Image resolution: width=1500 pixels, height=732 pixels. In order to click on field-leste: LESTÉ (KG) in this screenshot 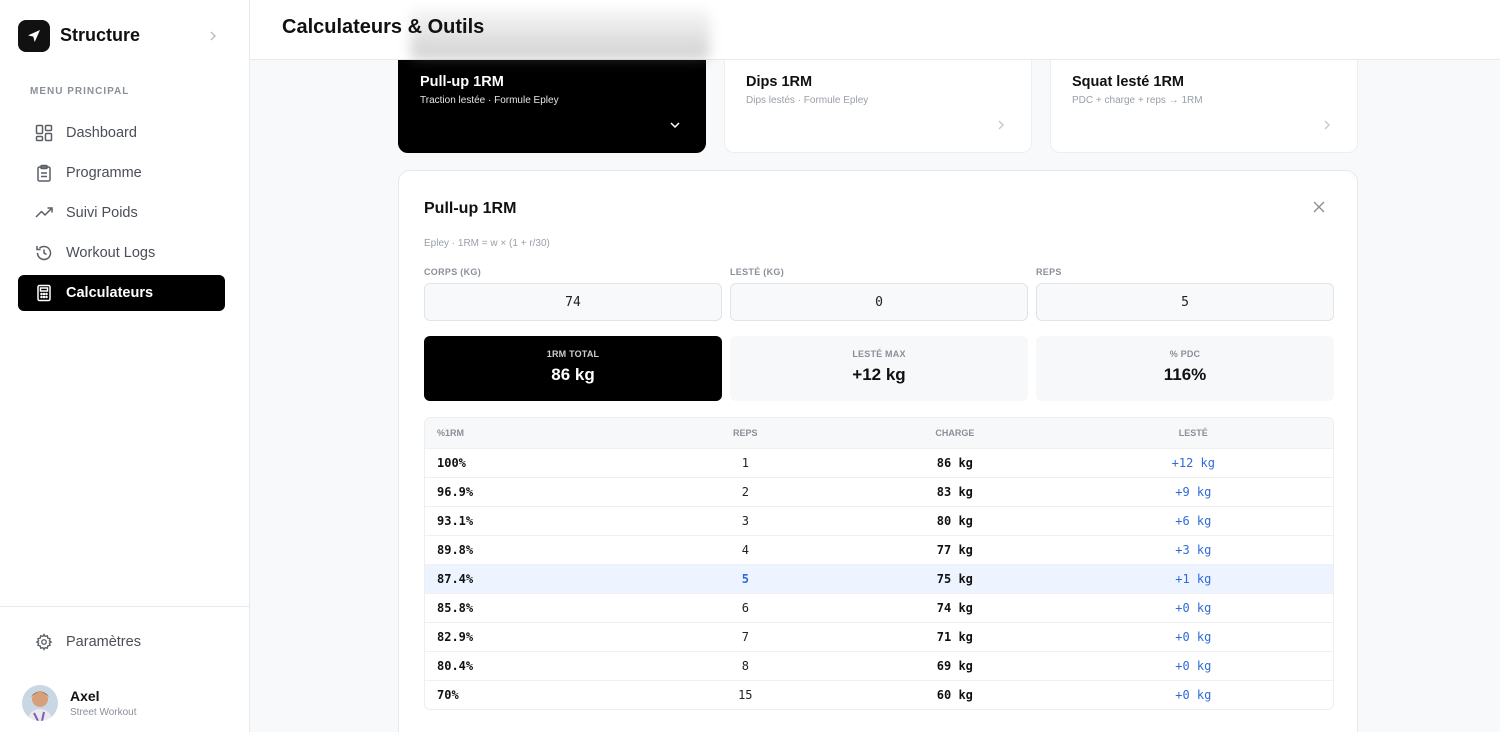, I will do `click(879, 294)`.